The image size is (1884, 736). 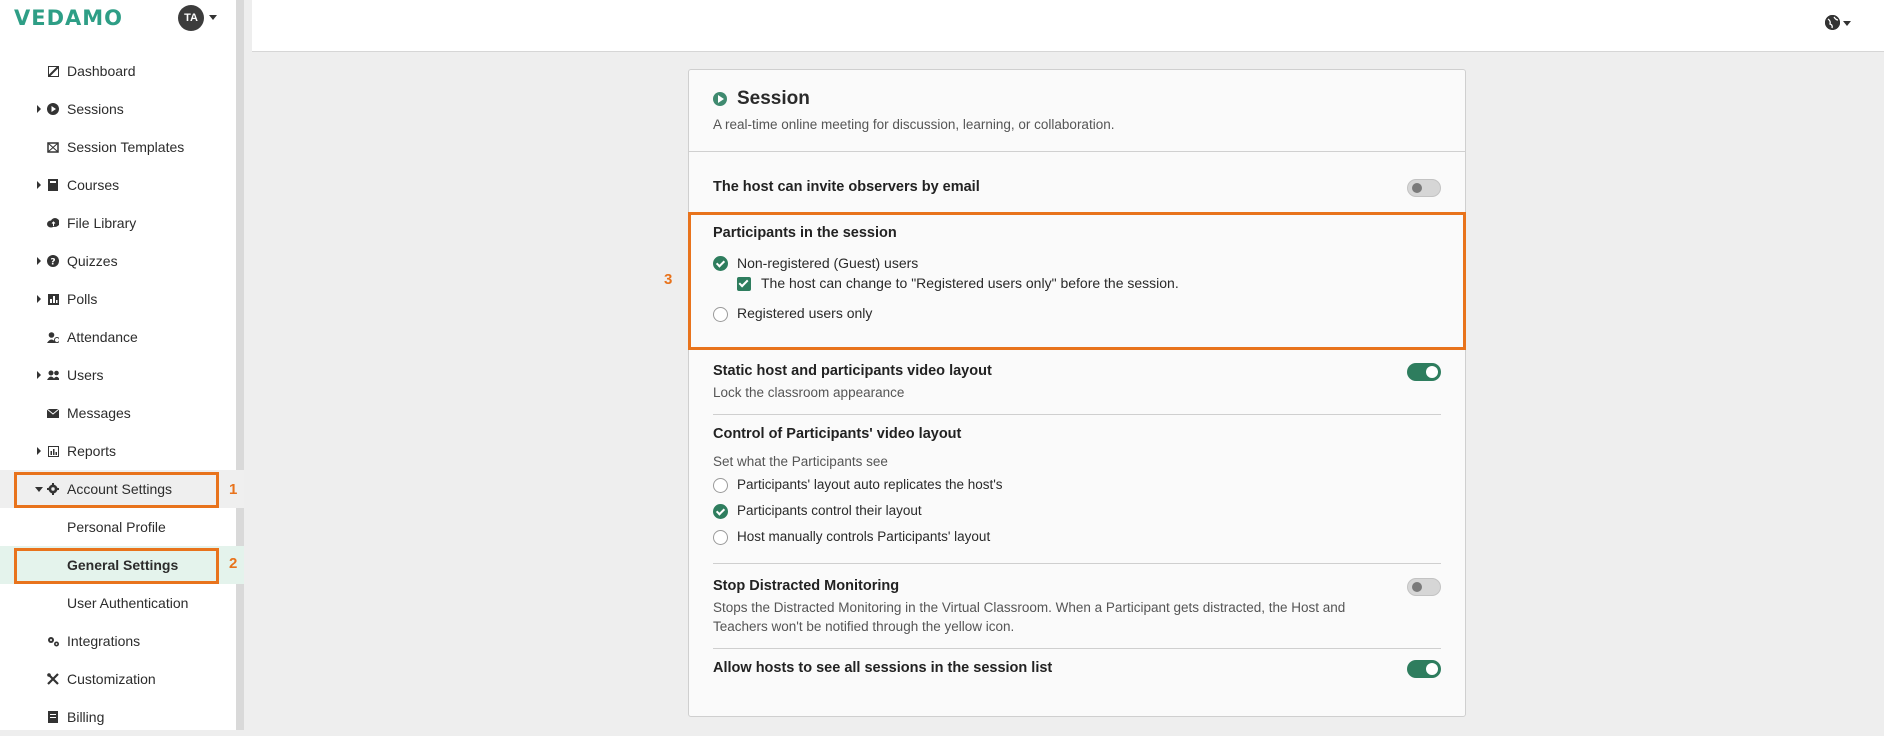 What do you see at coordinates (95, 109) in the screenshot?
I see `sidebar-item-label: Sessions` at bounding box center [95, 109].